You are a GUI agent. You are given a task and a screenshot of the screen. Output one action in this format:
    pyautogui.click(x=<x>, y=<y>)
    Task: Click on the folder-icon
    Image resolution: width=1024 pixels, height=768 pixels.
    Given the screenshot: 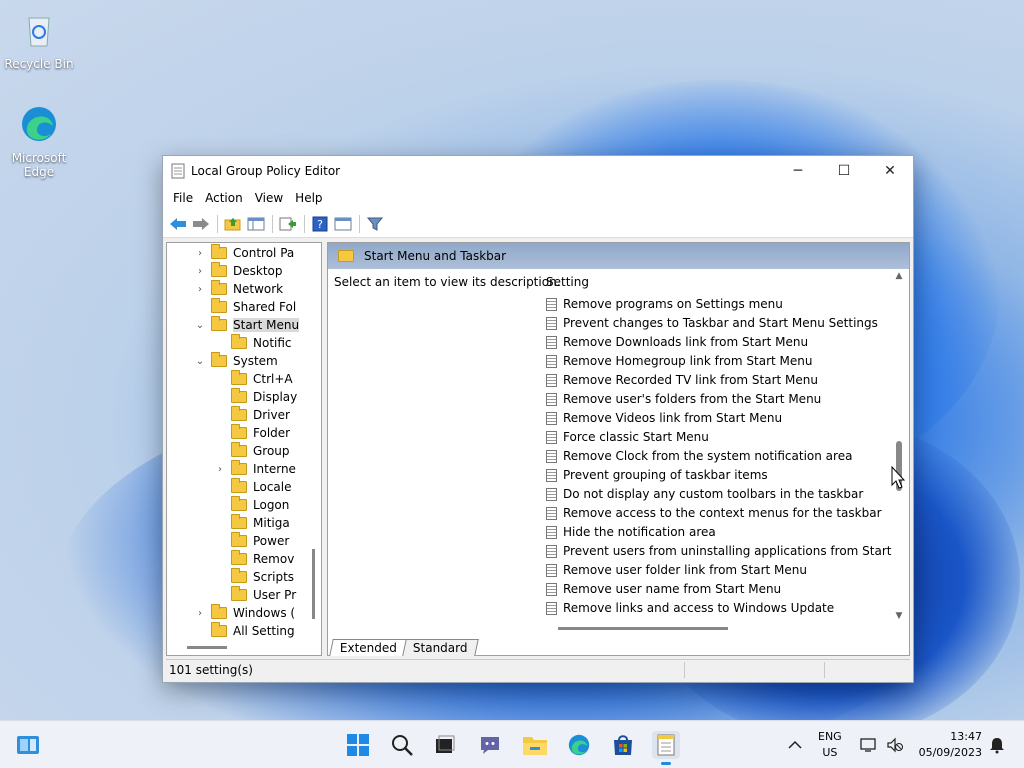 What is the action you would take?
    pyautogui.click(x=239, y=413)
    